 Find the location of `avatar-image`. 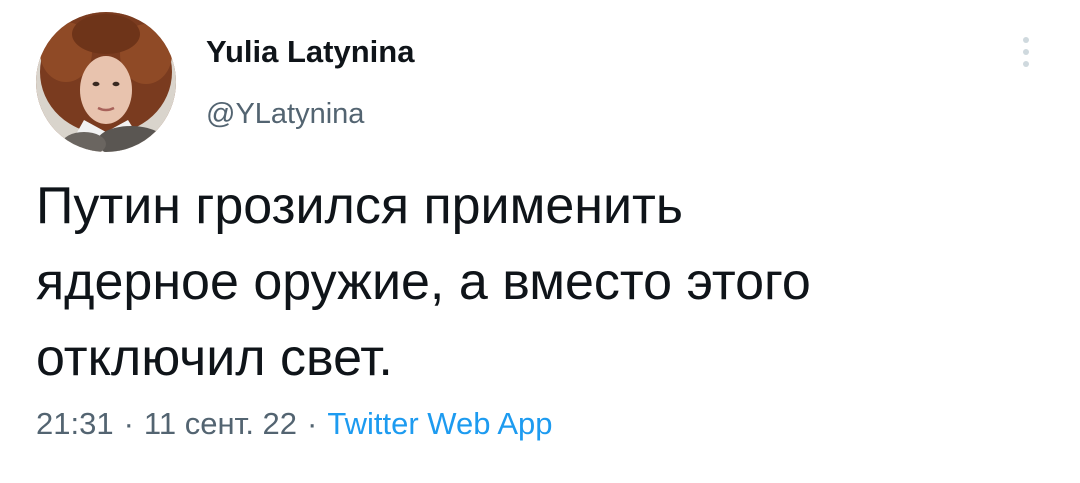

avatar-image is located at coordinates (106, 82).